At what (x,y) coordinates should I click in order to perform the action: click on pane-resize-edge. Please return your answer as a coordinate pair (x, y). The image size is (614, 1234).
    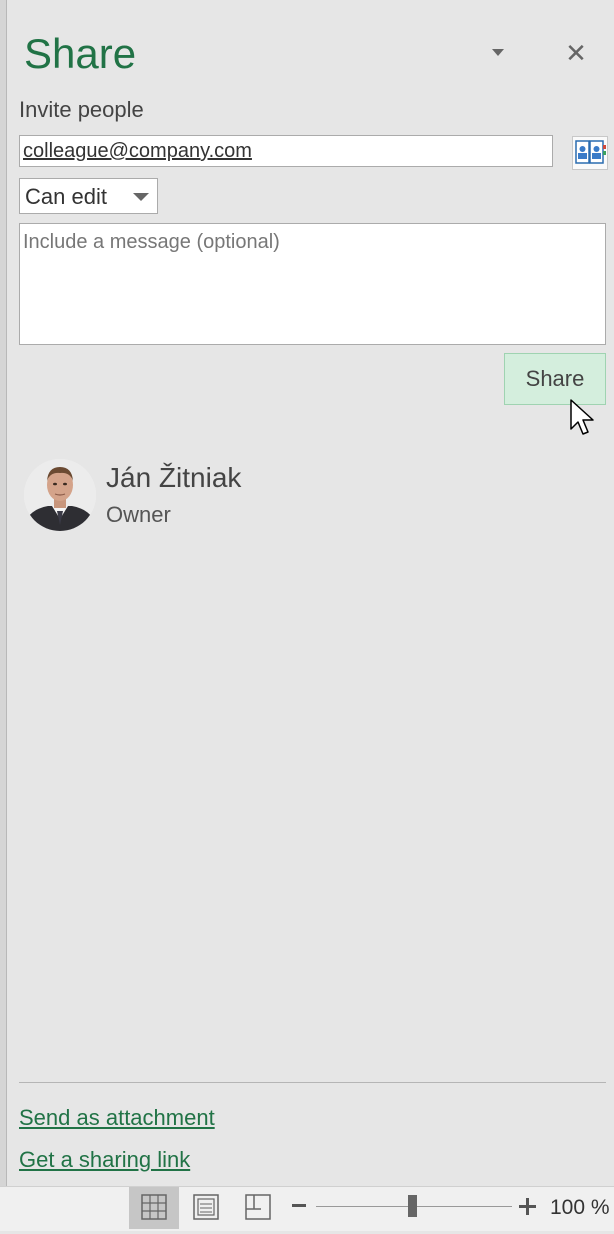
    Looking at the image, I should click on (3, 593).